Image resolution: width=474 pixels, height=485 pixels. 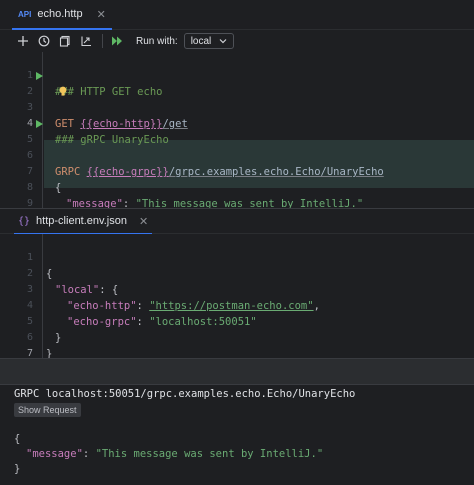 I want to click on json-file-icon: {}, so click(x=24, y=221).